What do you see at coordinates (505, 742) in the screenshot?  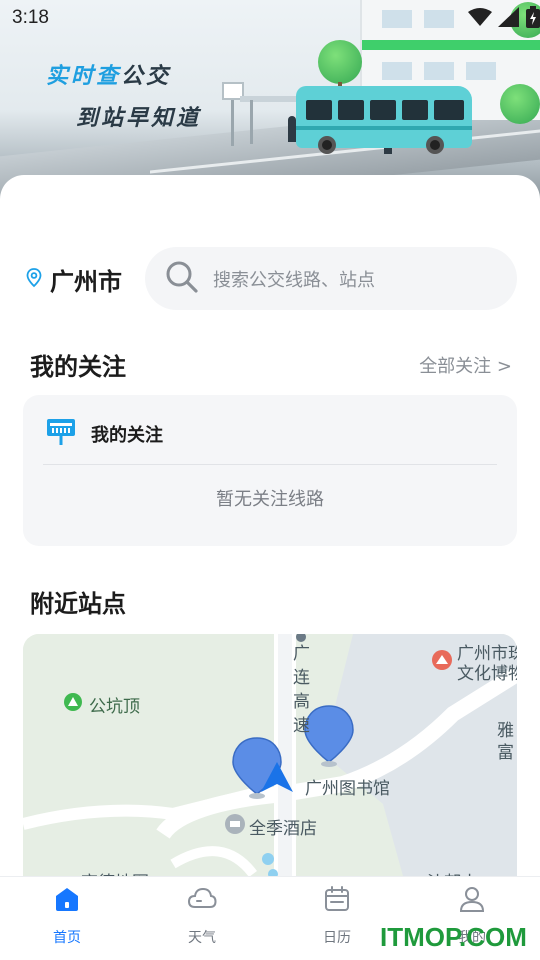 I see `map-label-ya-fu: 雅 富` at bounding box center [505, 742].